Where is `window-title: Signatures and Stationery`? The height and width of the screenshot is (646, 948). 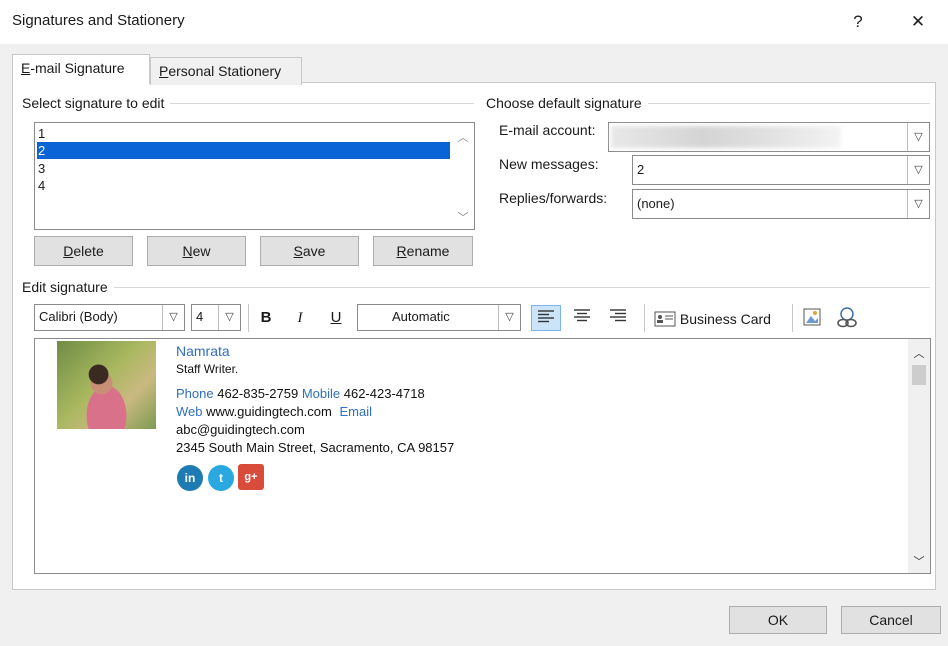
window-title: Signatures and Stationery is located at coordinates (98, 20).